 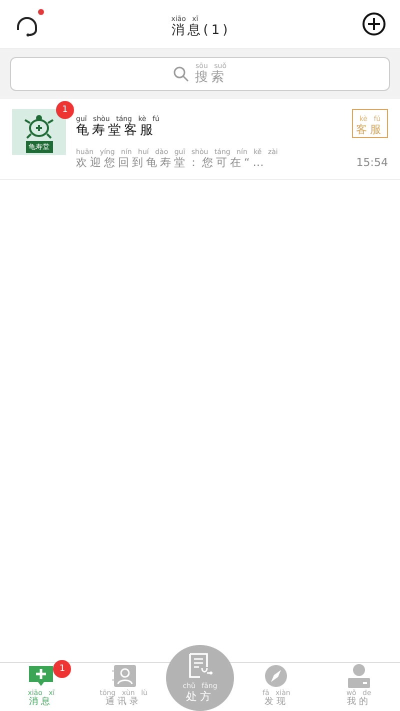 I want to click on page-title: 消息(1), so click(x=201, y=30).